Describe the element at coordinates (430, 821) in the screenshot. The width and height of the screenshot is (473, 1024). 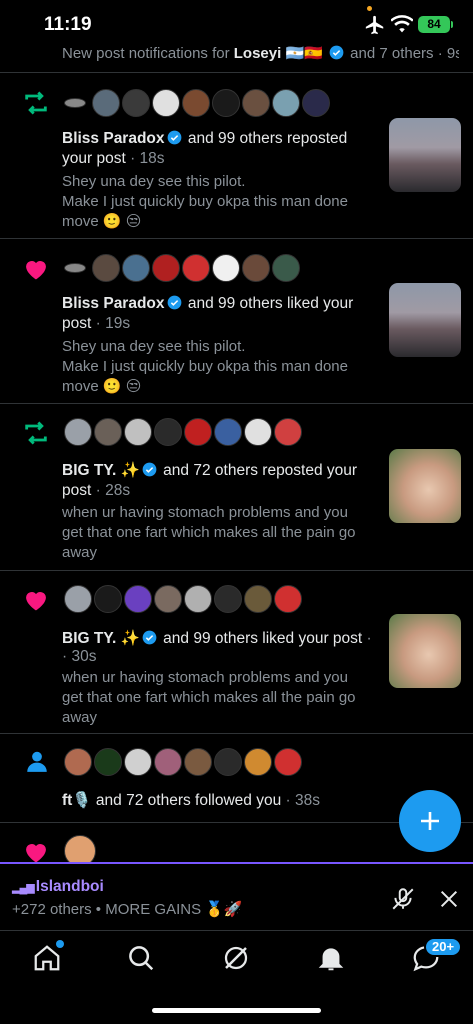
I see `compose-button` at that location.